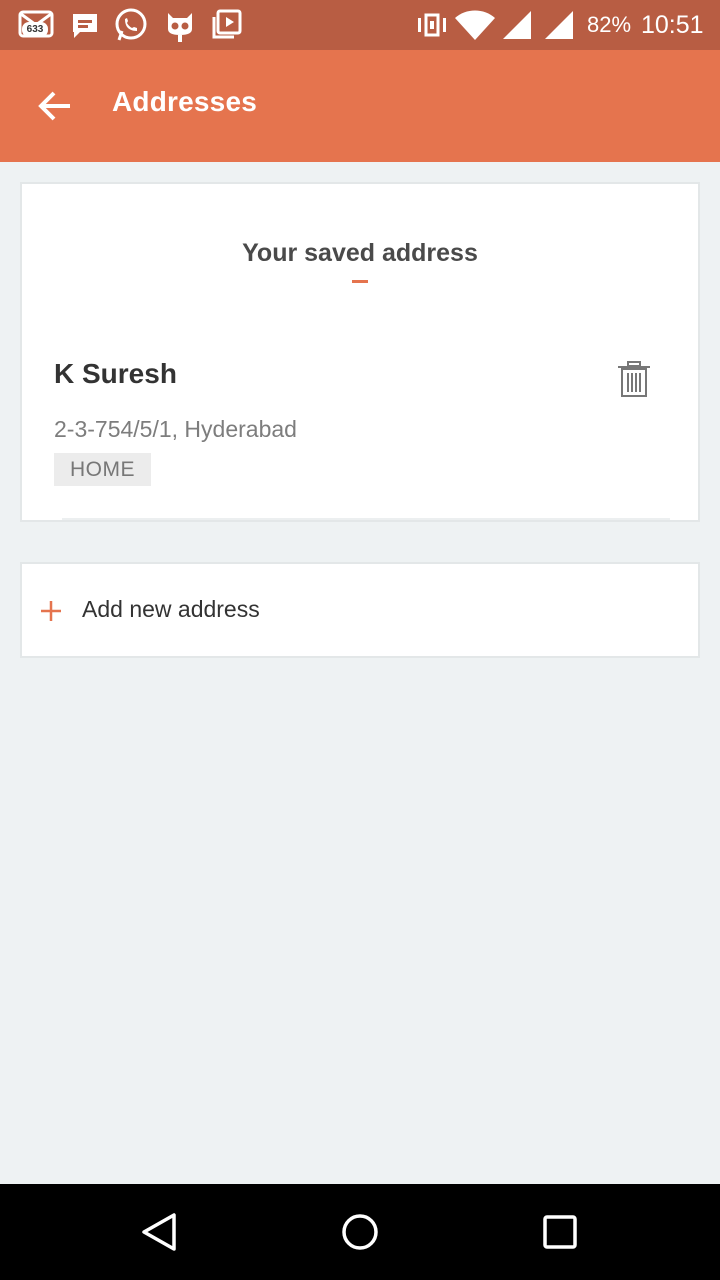 This screenshot has width=720, height=1280. I want to click on add-new-address-button: Add new address, so click(360, 610).